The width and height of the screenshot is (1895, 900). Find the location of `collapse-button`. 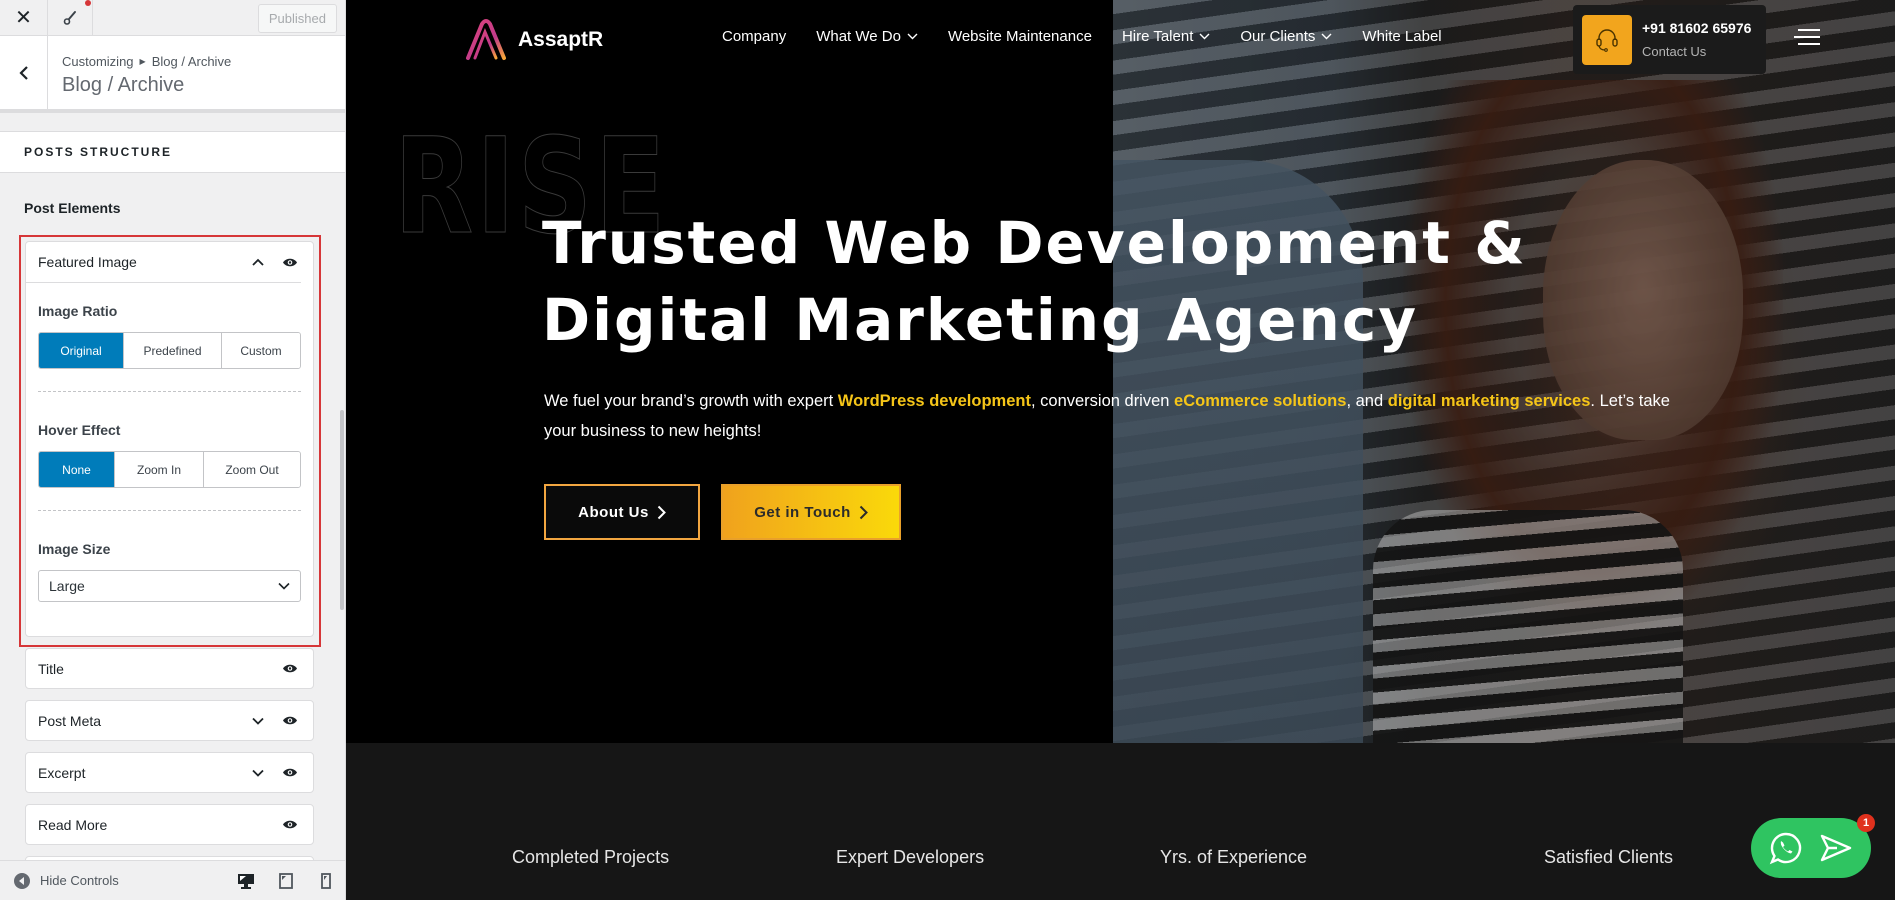

collapse-button is located at coordinates (258, 262).